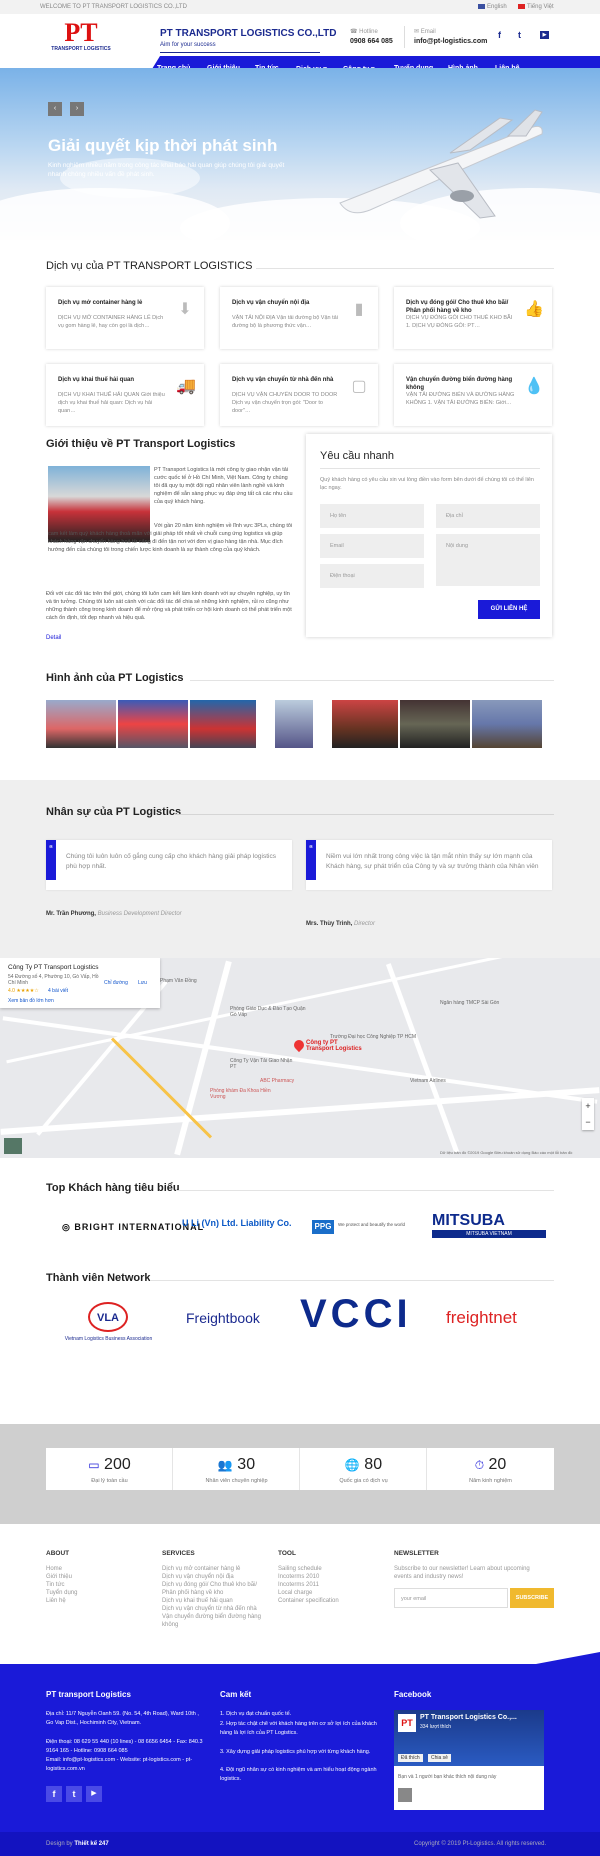 This screenshot has height=1856, width=600. Describe the element at coordinates (441, 164) in the screenshot. I see `airplane-image` at that location.